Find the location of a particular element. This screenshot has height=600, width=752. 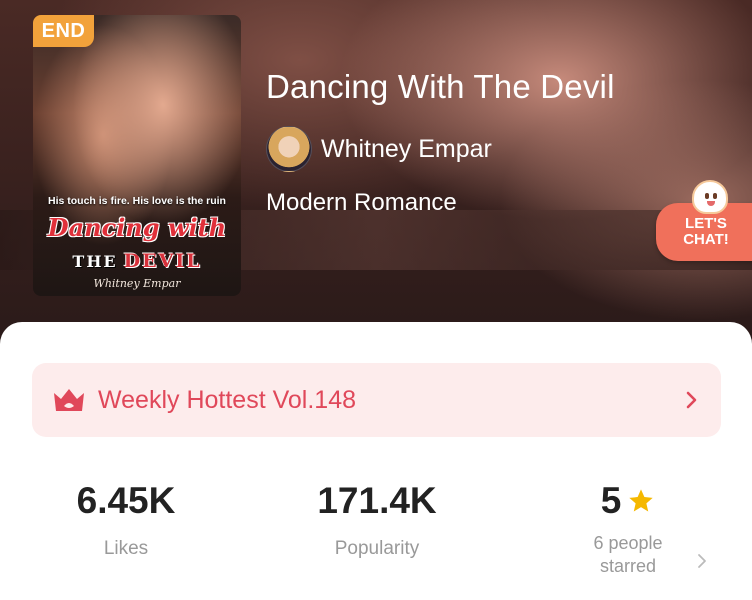

stat-popularity: 171.4K Popularity is located at coordinates (377, 520).